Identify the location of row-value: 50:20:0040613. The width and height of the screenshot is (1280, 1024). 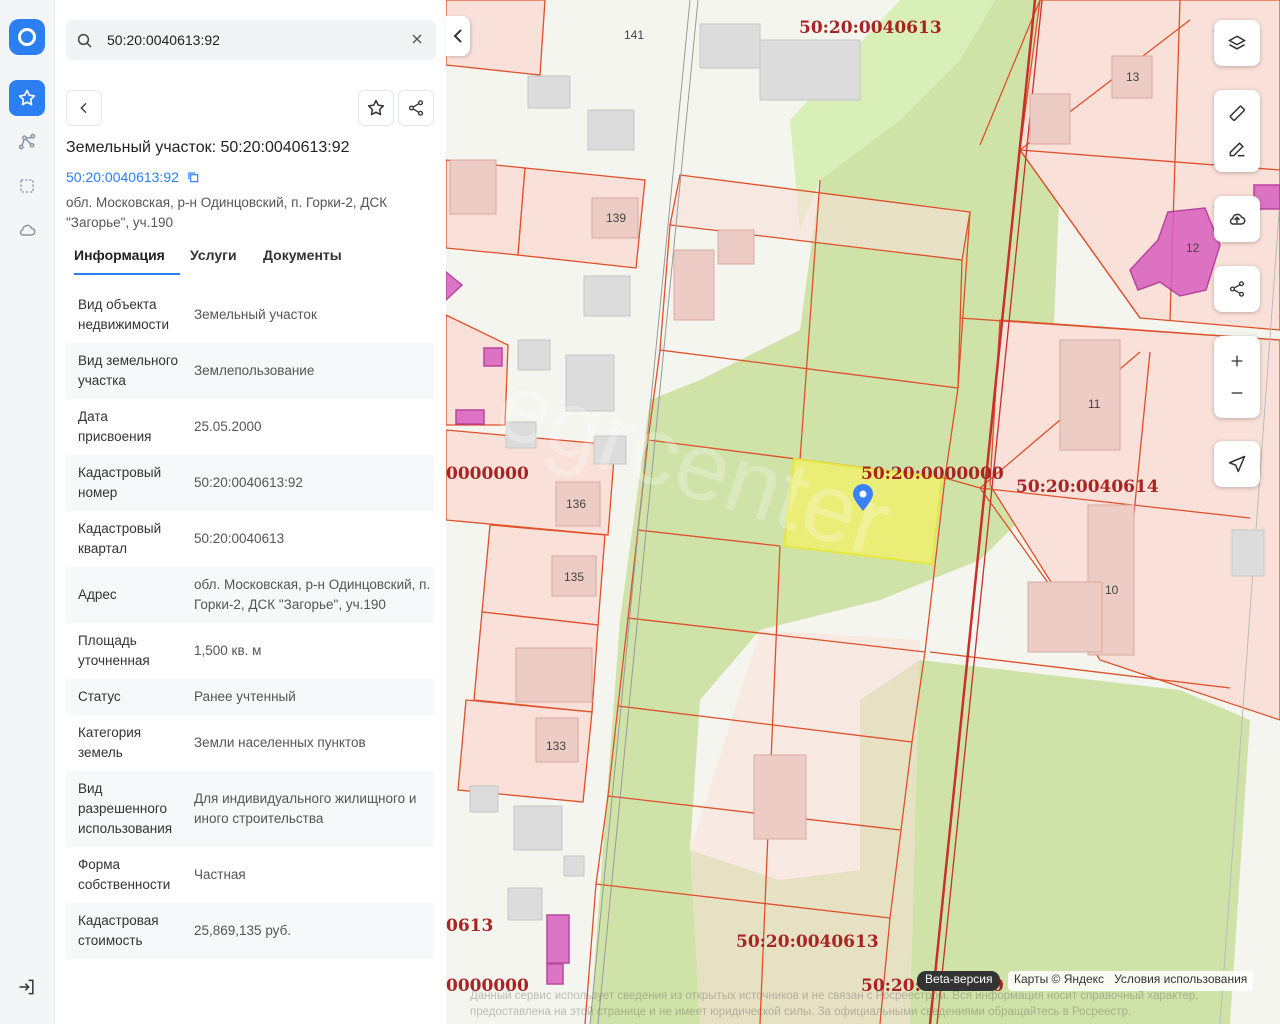
(239, 538).